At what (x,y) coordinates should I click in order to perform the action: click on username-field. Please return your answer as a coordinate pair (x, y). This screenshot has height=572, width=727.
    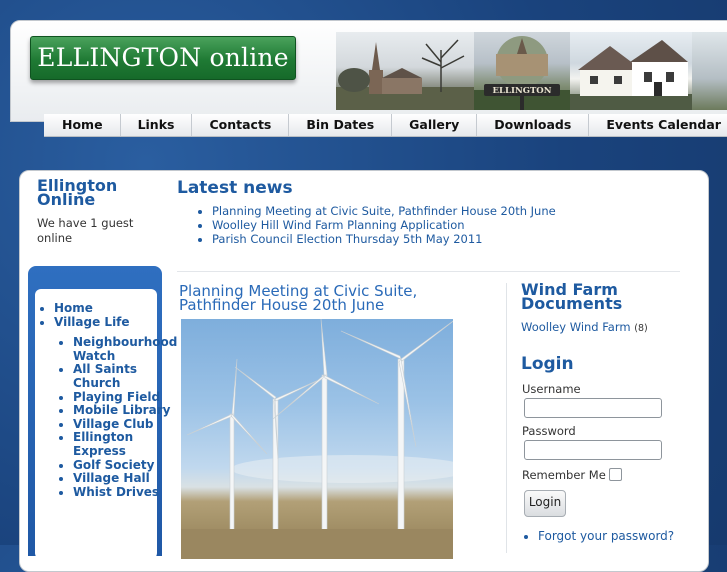
    Looking at the image, I should click on (593, 408).